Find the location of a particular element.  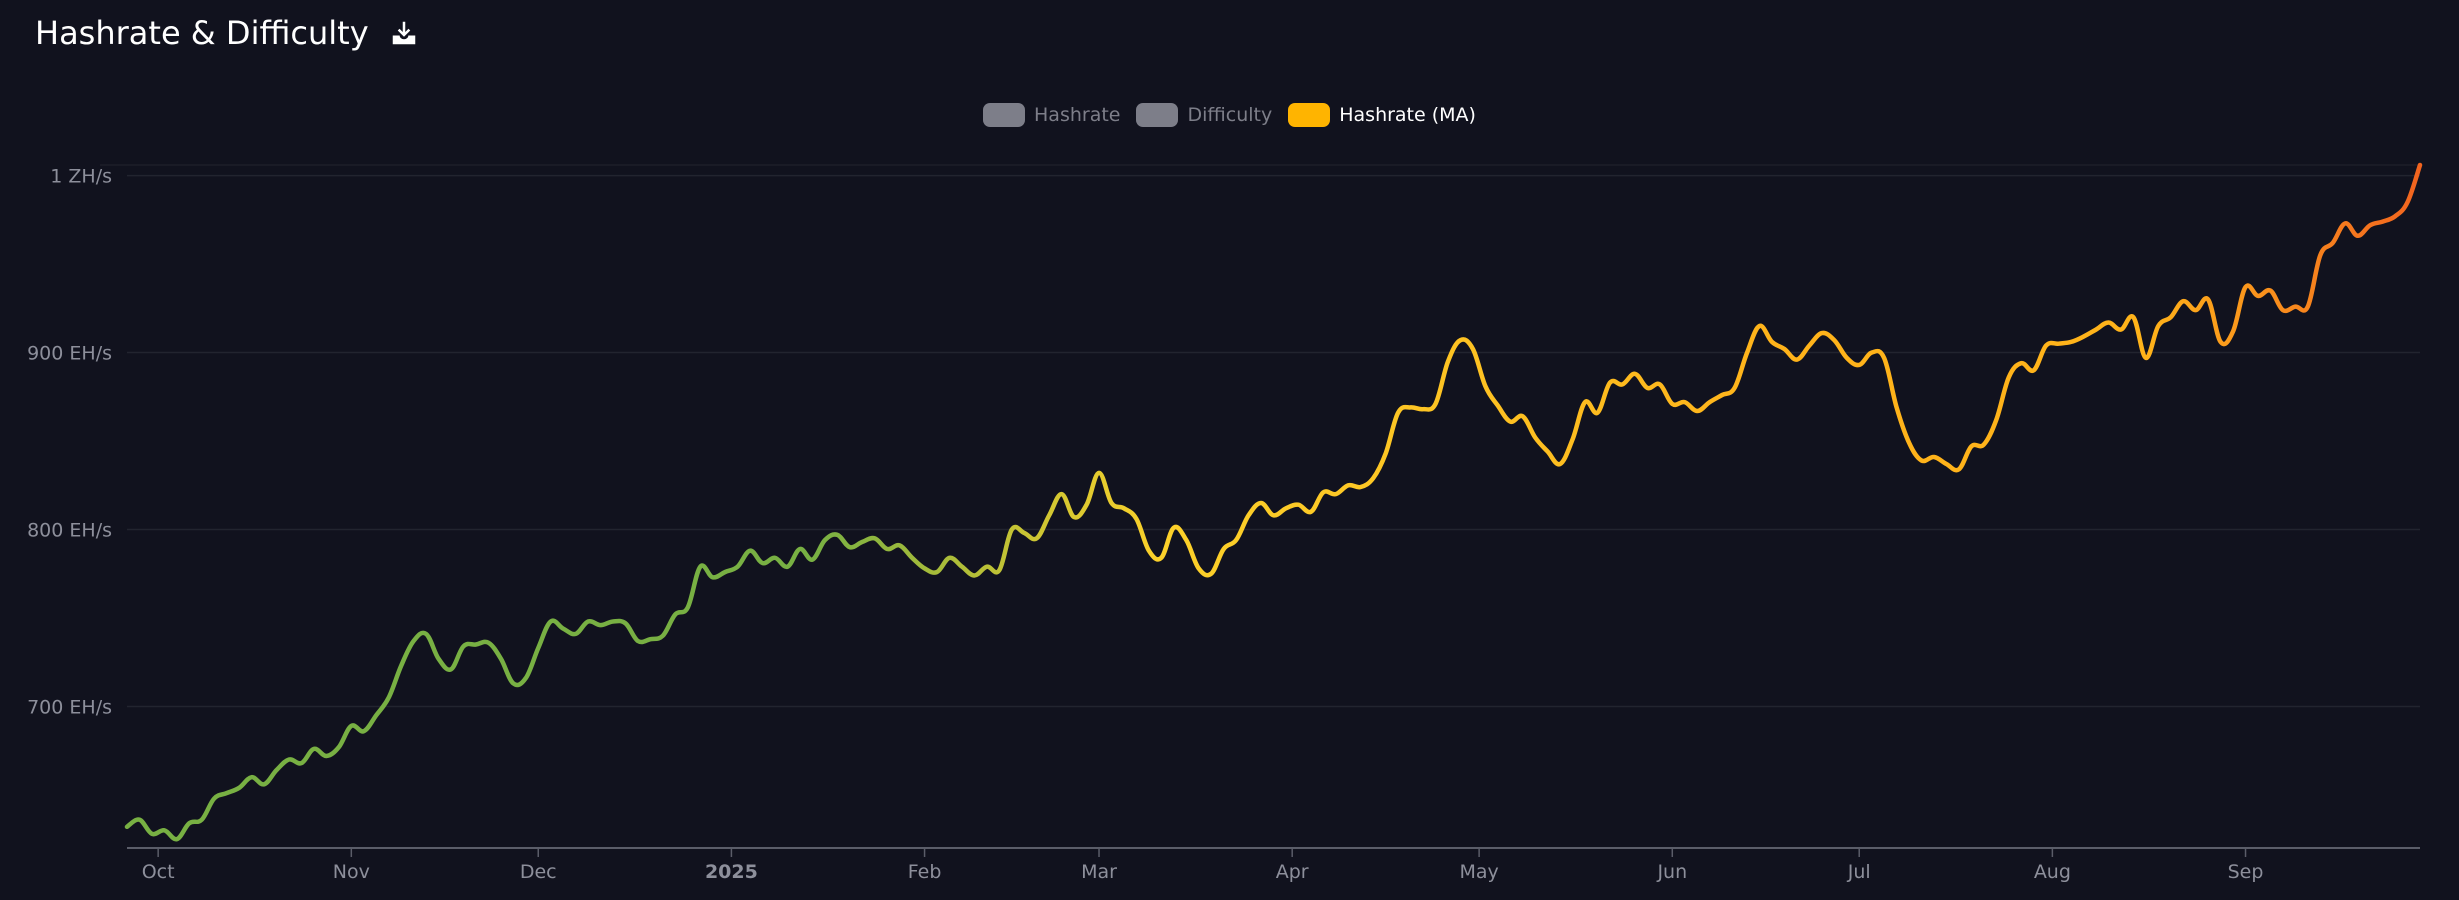

x-tick-label: Mar is located at coordinates (1099, 872).